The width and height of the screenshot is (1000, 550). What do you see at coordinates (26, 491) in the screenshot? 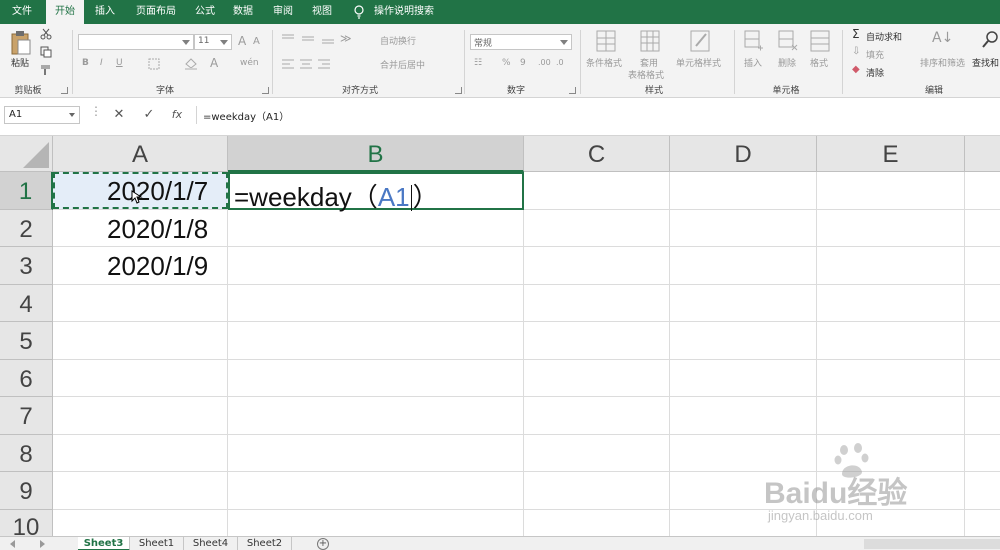
I see `row-header-9: 9` at bounding box center [26, 491].